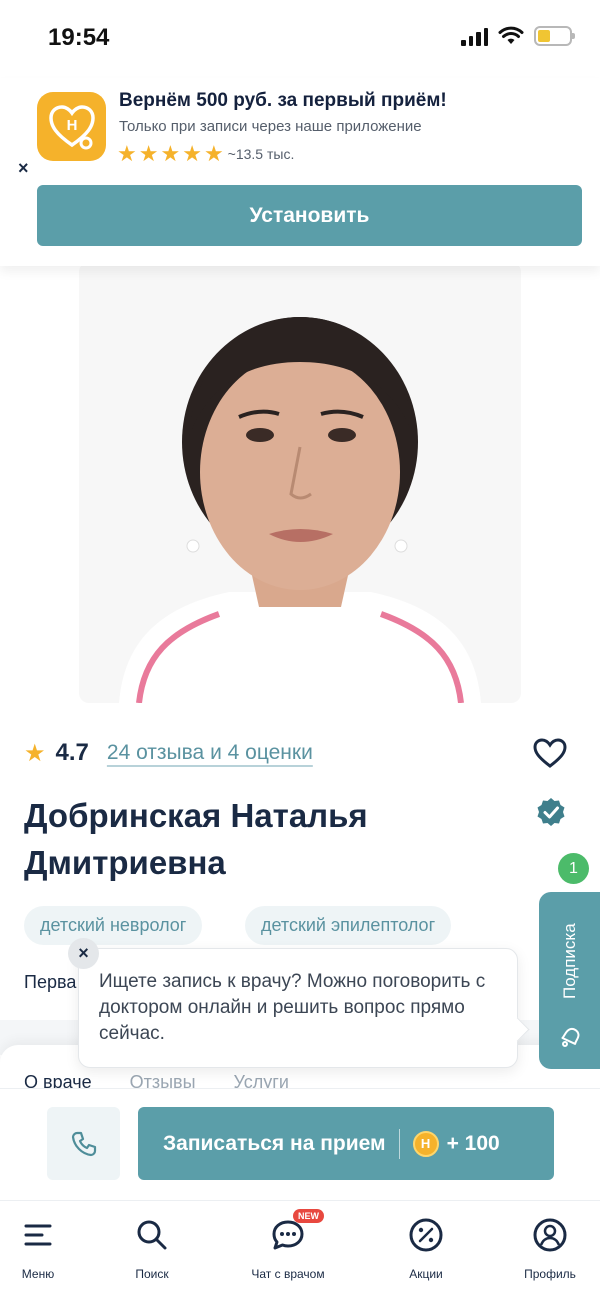 The height and width of the screenshot is (1297, 600). Describe the element at coordinates (152, 1274) in the screenshot. I see `nav-label: Поиск` at that location.